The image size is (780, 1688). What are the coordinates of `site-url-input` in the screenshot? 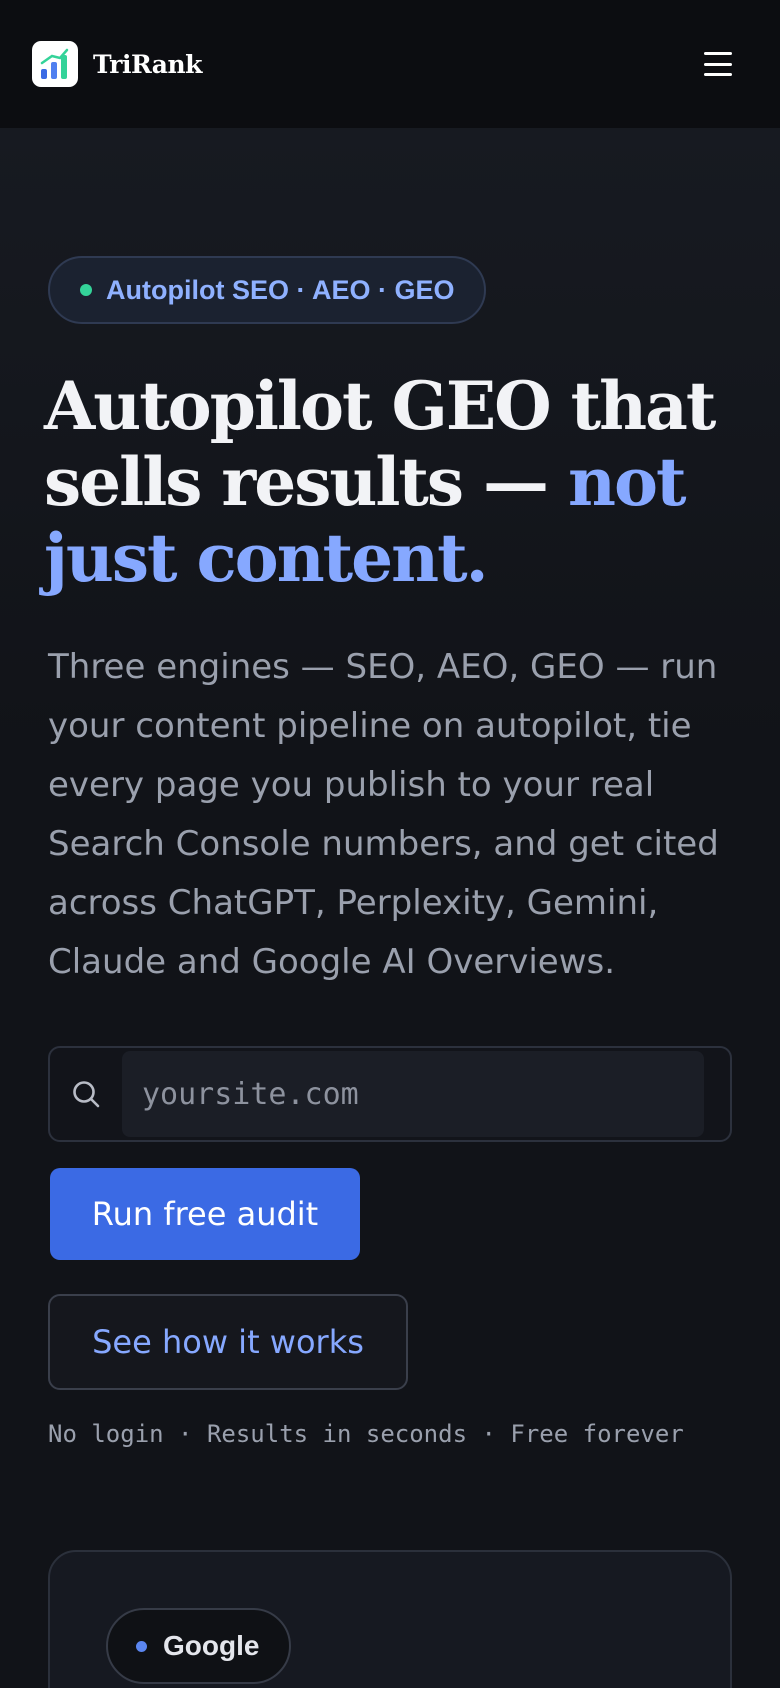 It's located at (413, 1094).